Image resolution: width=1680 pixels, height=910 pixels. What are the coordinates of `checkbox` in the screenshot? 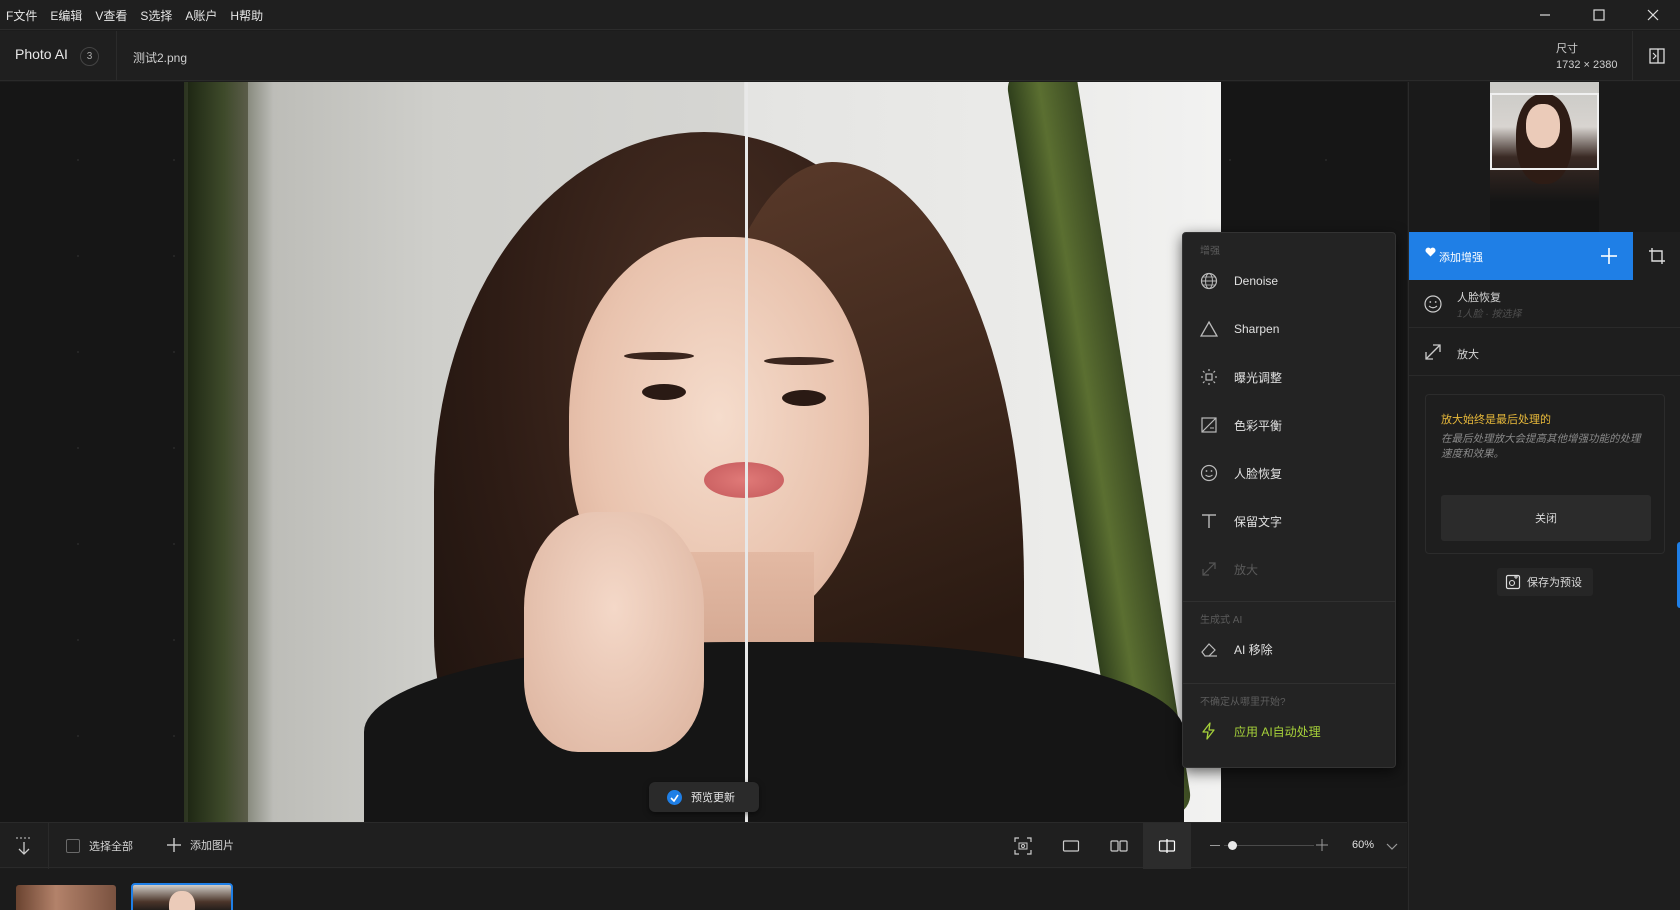 It's located at (73, 846).